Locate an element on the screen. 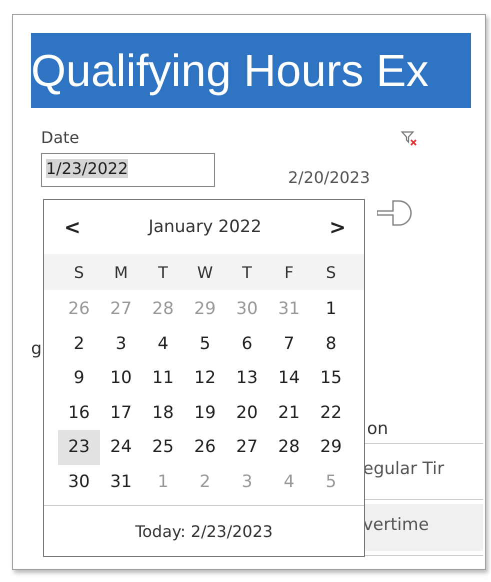 The image size is (491, 582). calendar-day: 23 is located at coordinates (79, 447).